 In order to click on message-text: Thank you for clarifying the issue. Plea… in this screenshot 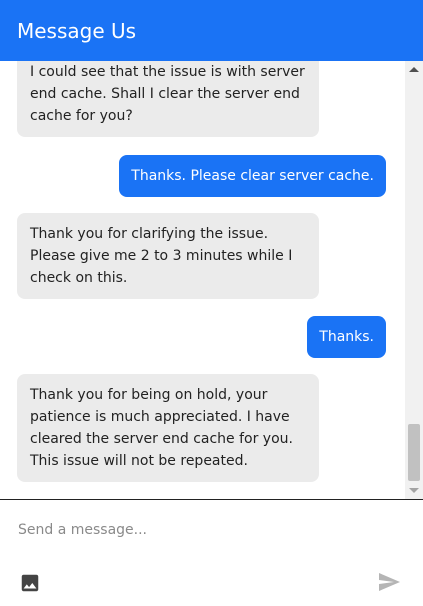, I will do `click(161, 256)`.